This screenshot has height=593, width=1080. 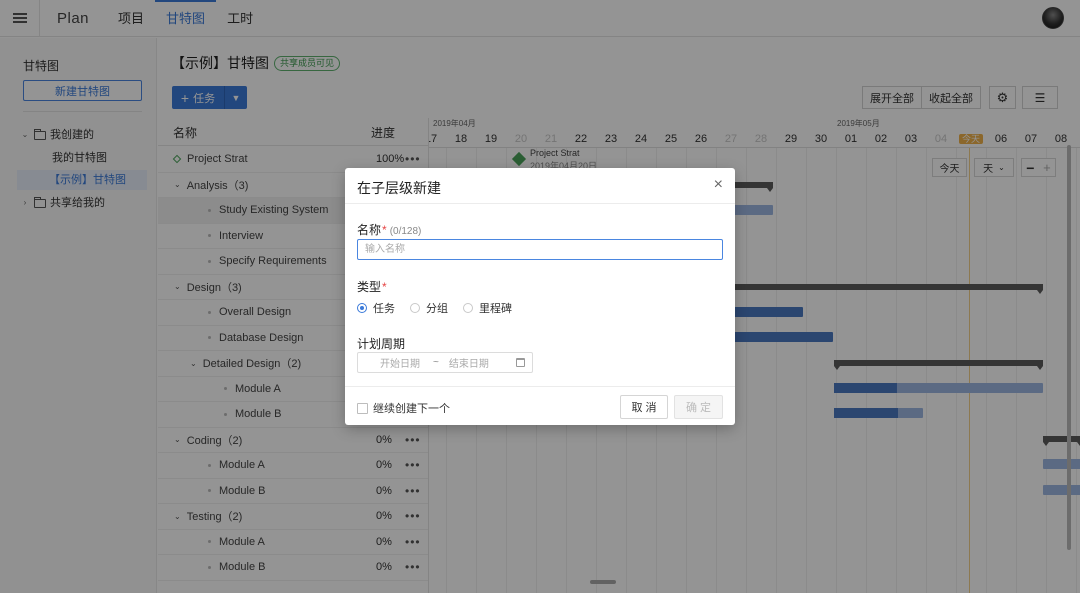 What do you see at coordinates (411, 409) in the screenshot?
I see `continue-create-label: 继续创建下一个` at bounding box center [411, 409].